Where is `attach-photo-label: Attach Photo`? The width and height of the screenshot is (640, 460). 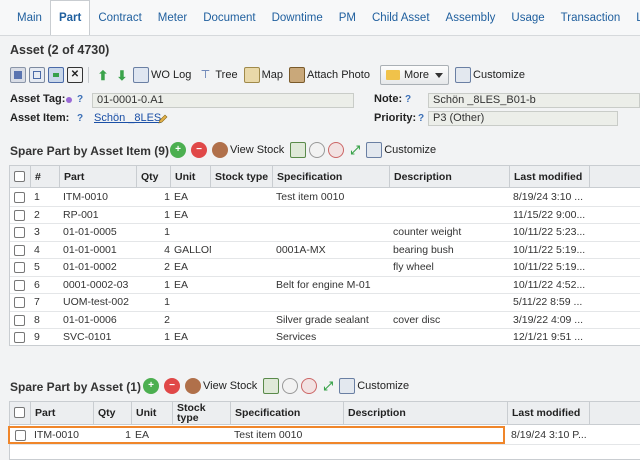
attach-photo-label: Attach Photo is located at coordinates (338, 75).